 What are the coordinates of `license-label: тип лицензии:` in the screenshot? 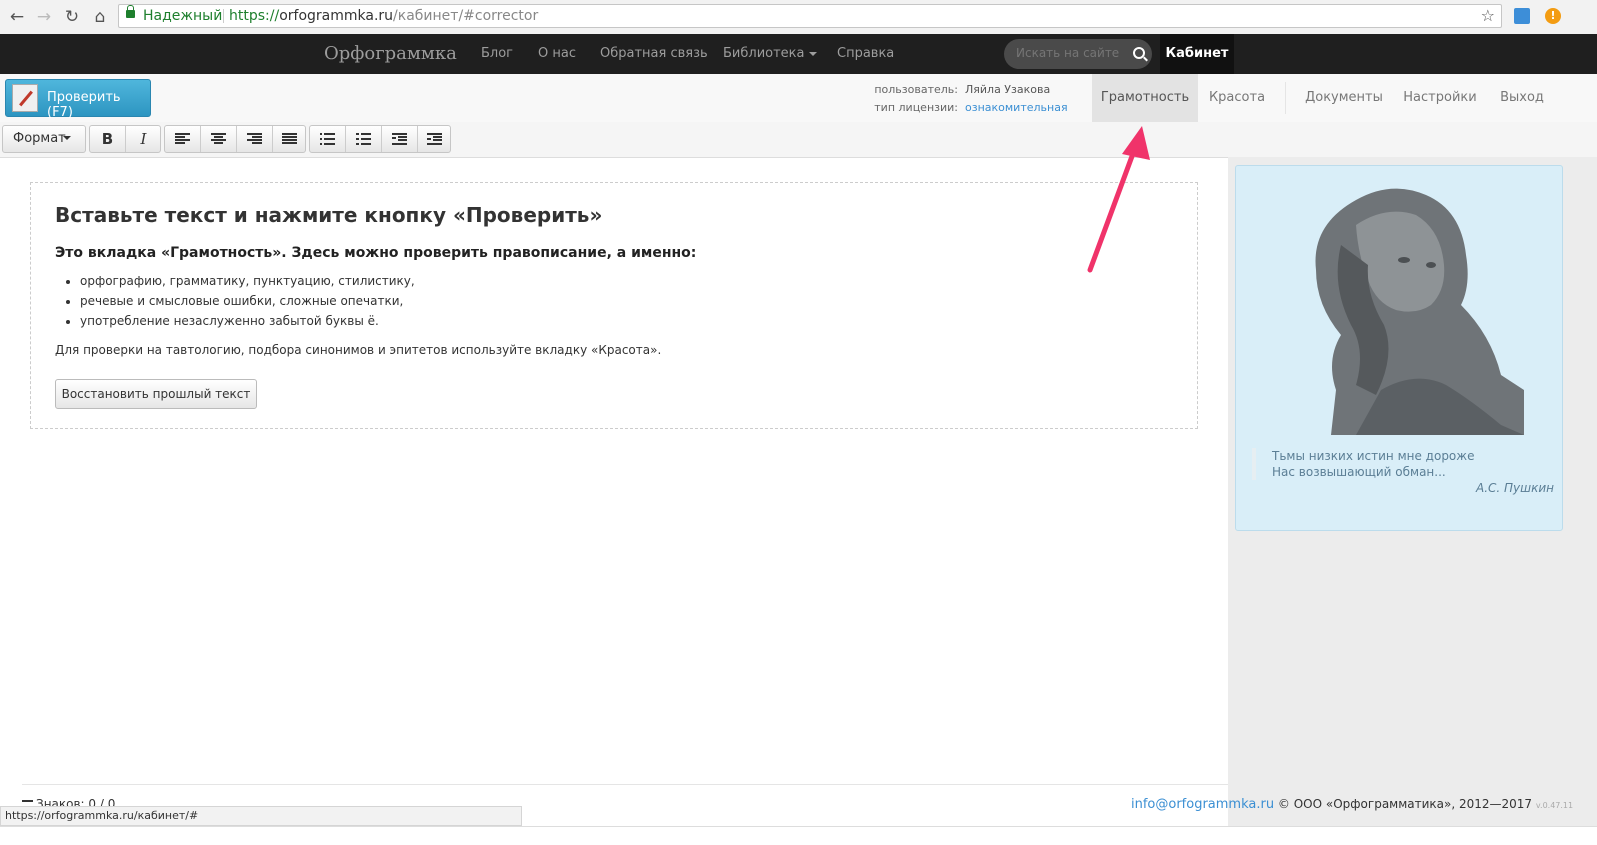 It's located at (916, 107).